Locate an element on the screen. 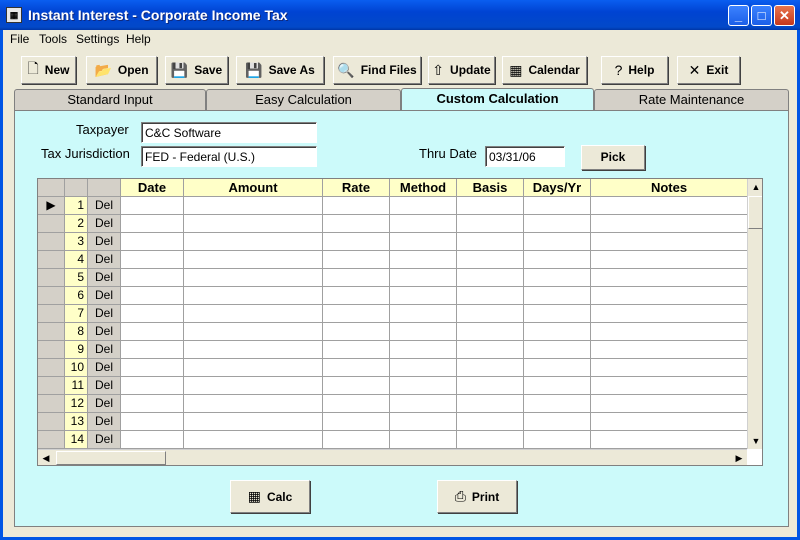  taxpayer-field: C&C Software is located at coordinates (229, 132).